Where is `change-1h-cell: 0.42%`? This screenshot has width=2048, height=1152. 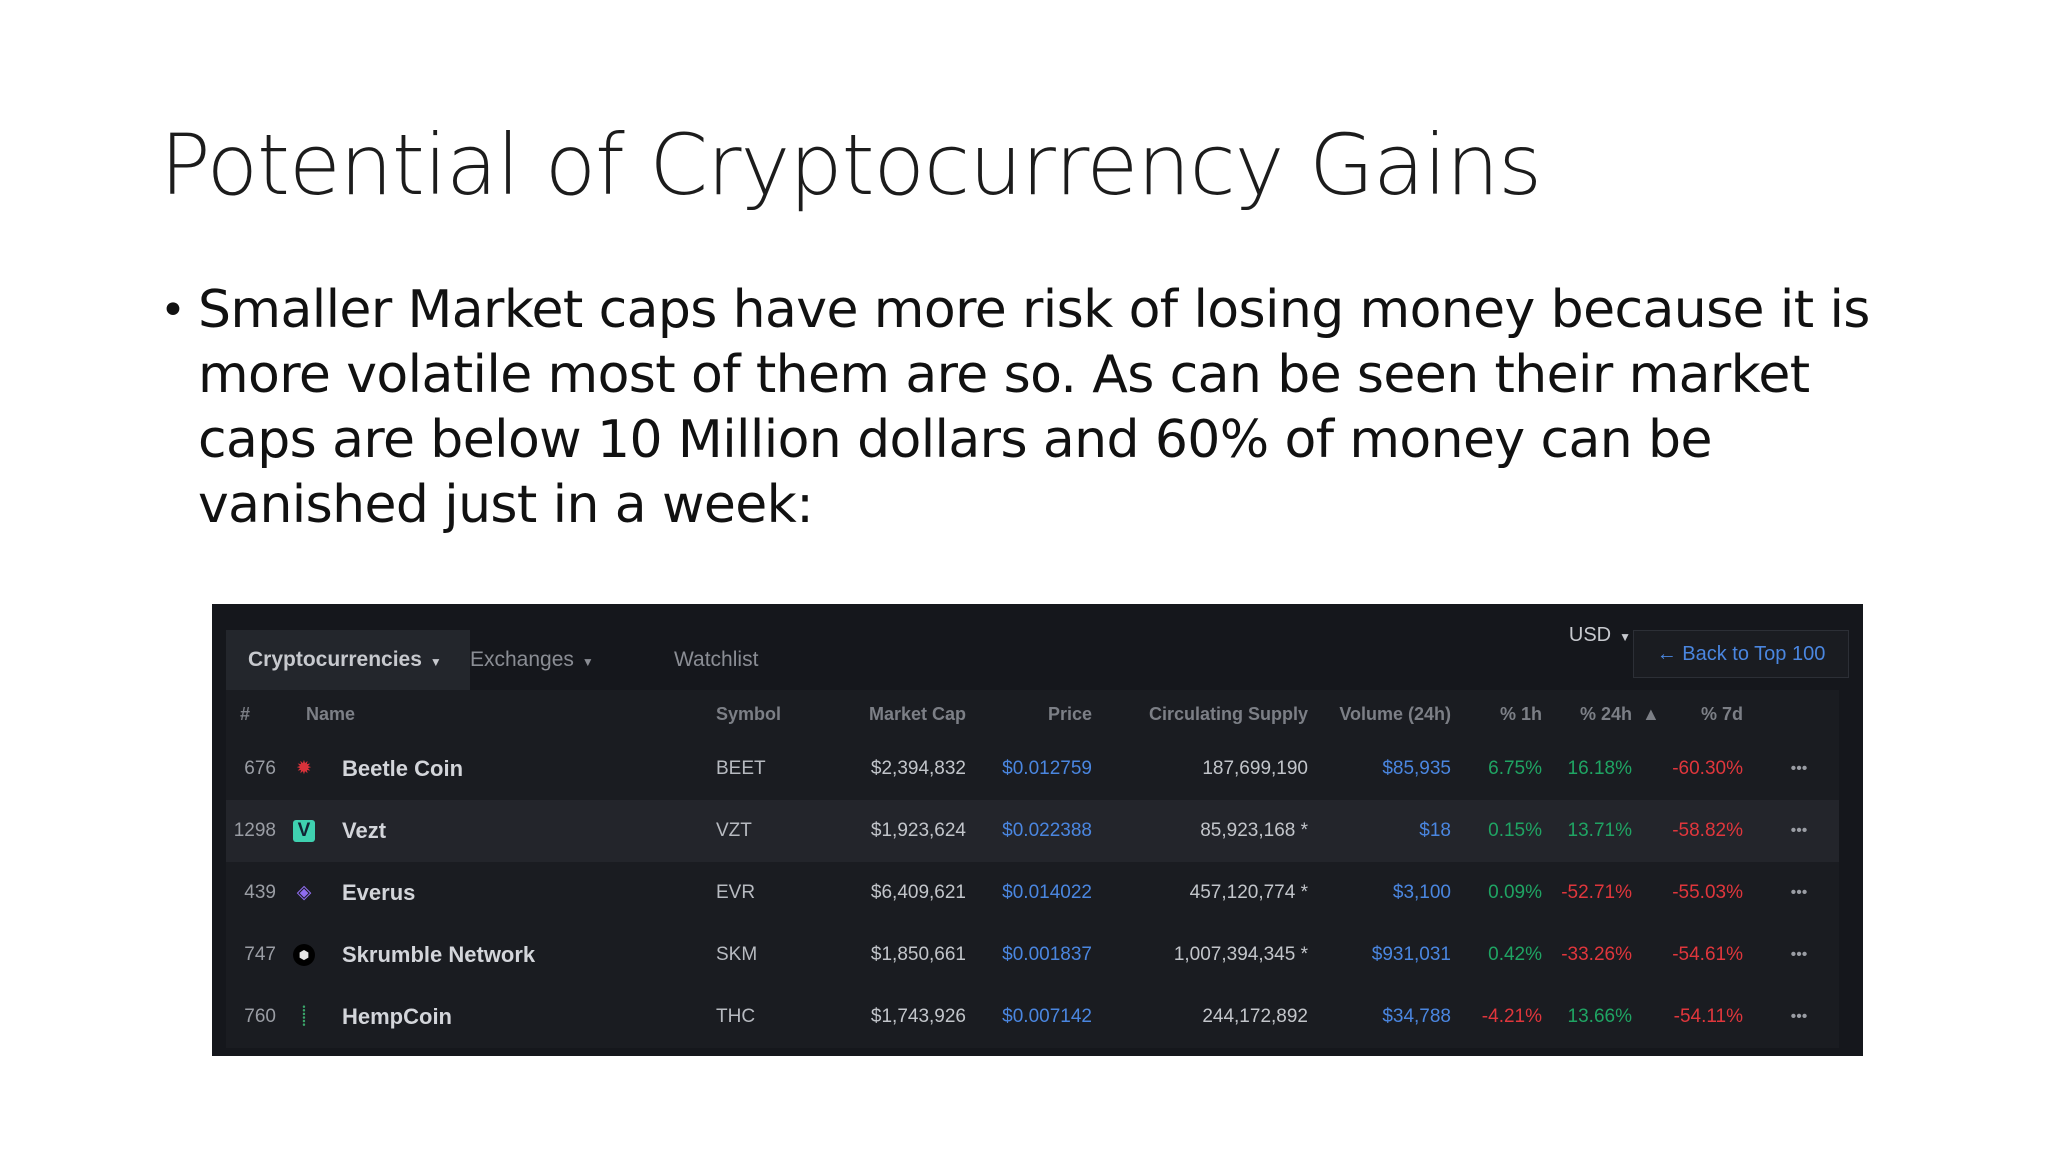
change-1h-cell: 0.42% is located at coordinates (1515, 954).